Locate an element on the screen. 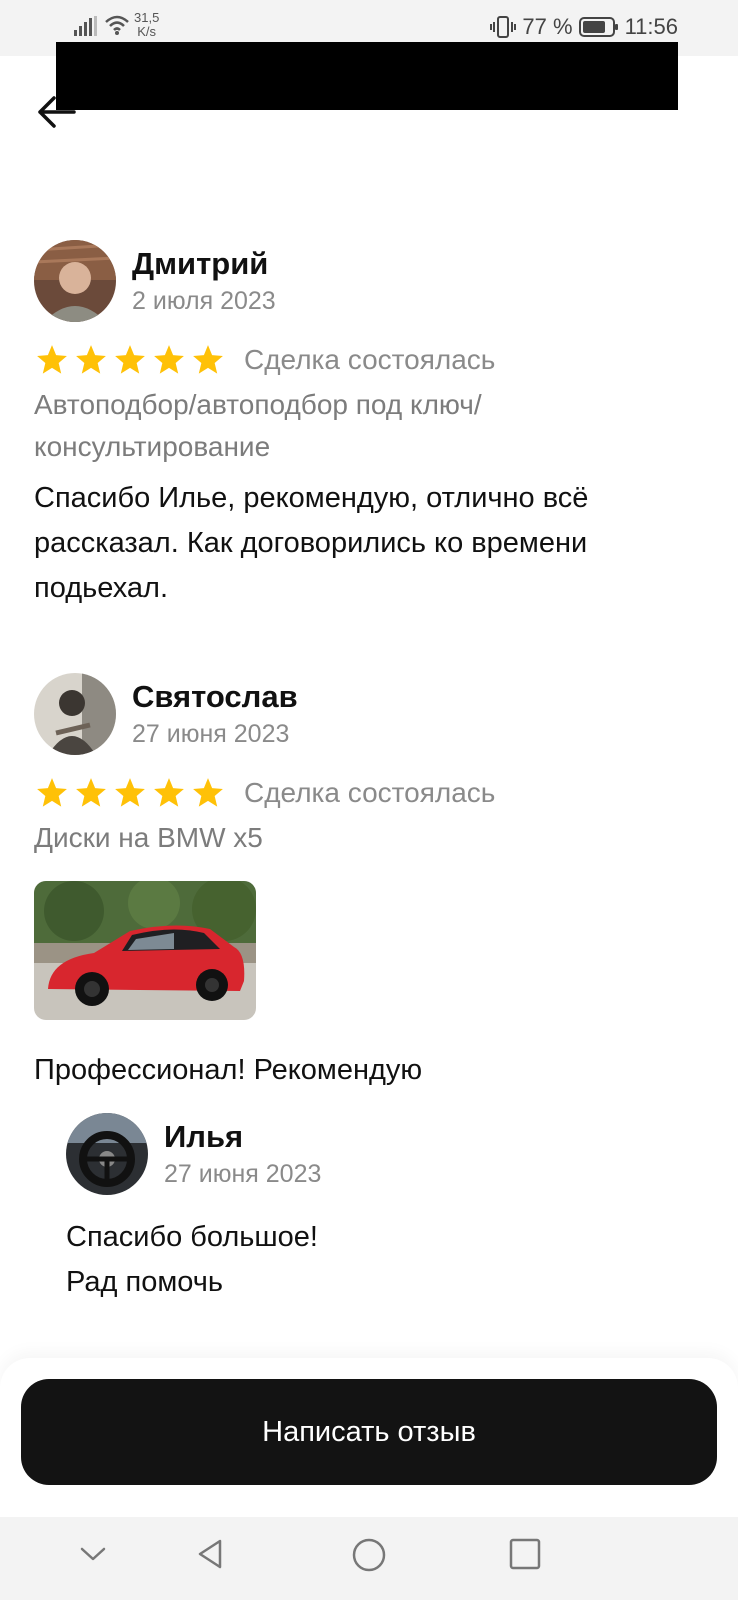 This screenshot has height=1600, width=738. nav-home-icon is located at coordinates (369, 1555).